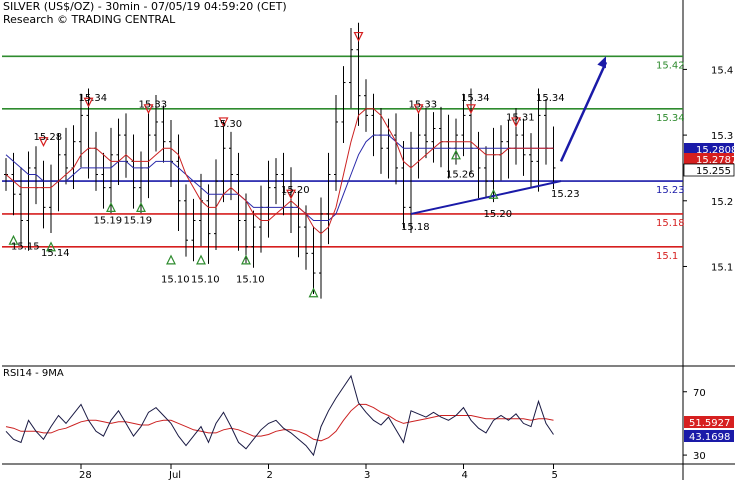 Image resolution: width=735 pixels, height=480 pixels. Describe the element at coordinates (670, 223) in the screenshot. I see `level-label: 15.18` at that location.